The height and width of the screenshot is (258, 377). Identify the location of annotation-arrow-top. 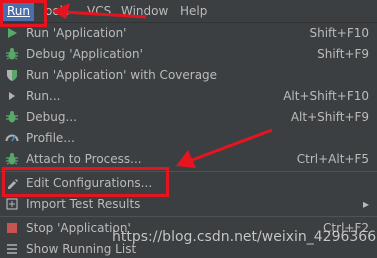
(99, 11).